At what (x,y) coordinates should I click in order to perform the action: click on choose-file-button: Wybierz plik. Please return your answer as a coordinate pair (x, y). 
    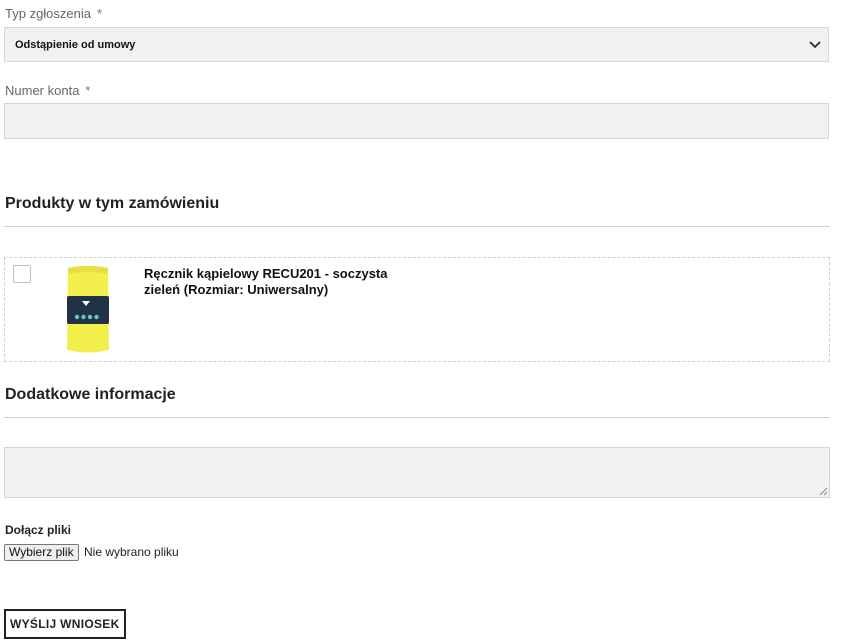
    Looking at the image, I should click on (41, 552).